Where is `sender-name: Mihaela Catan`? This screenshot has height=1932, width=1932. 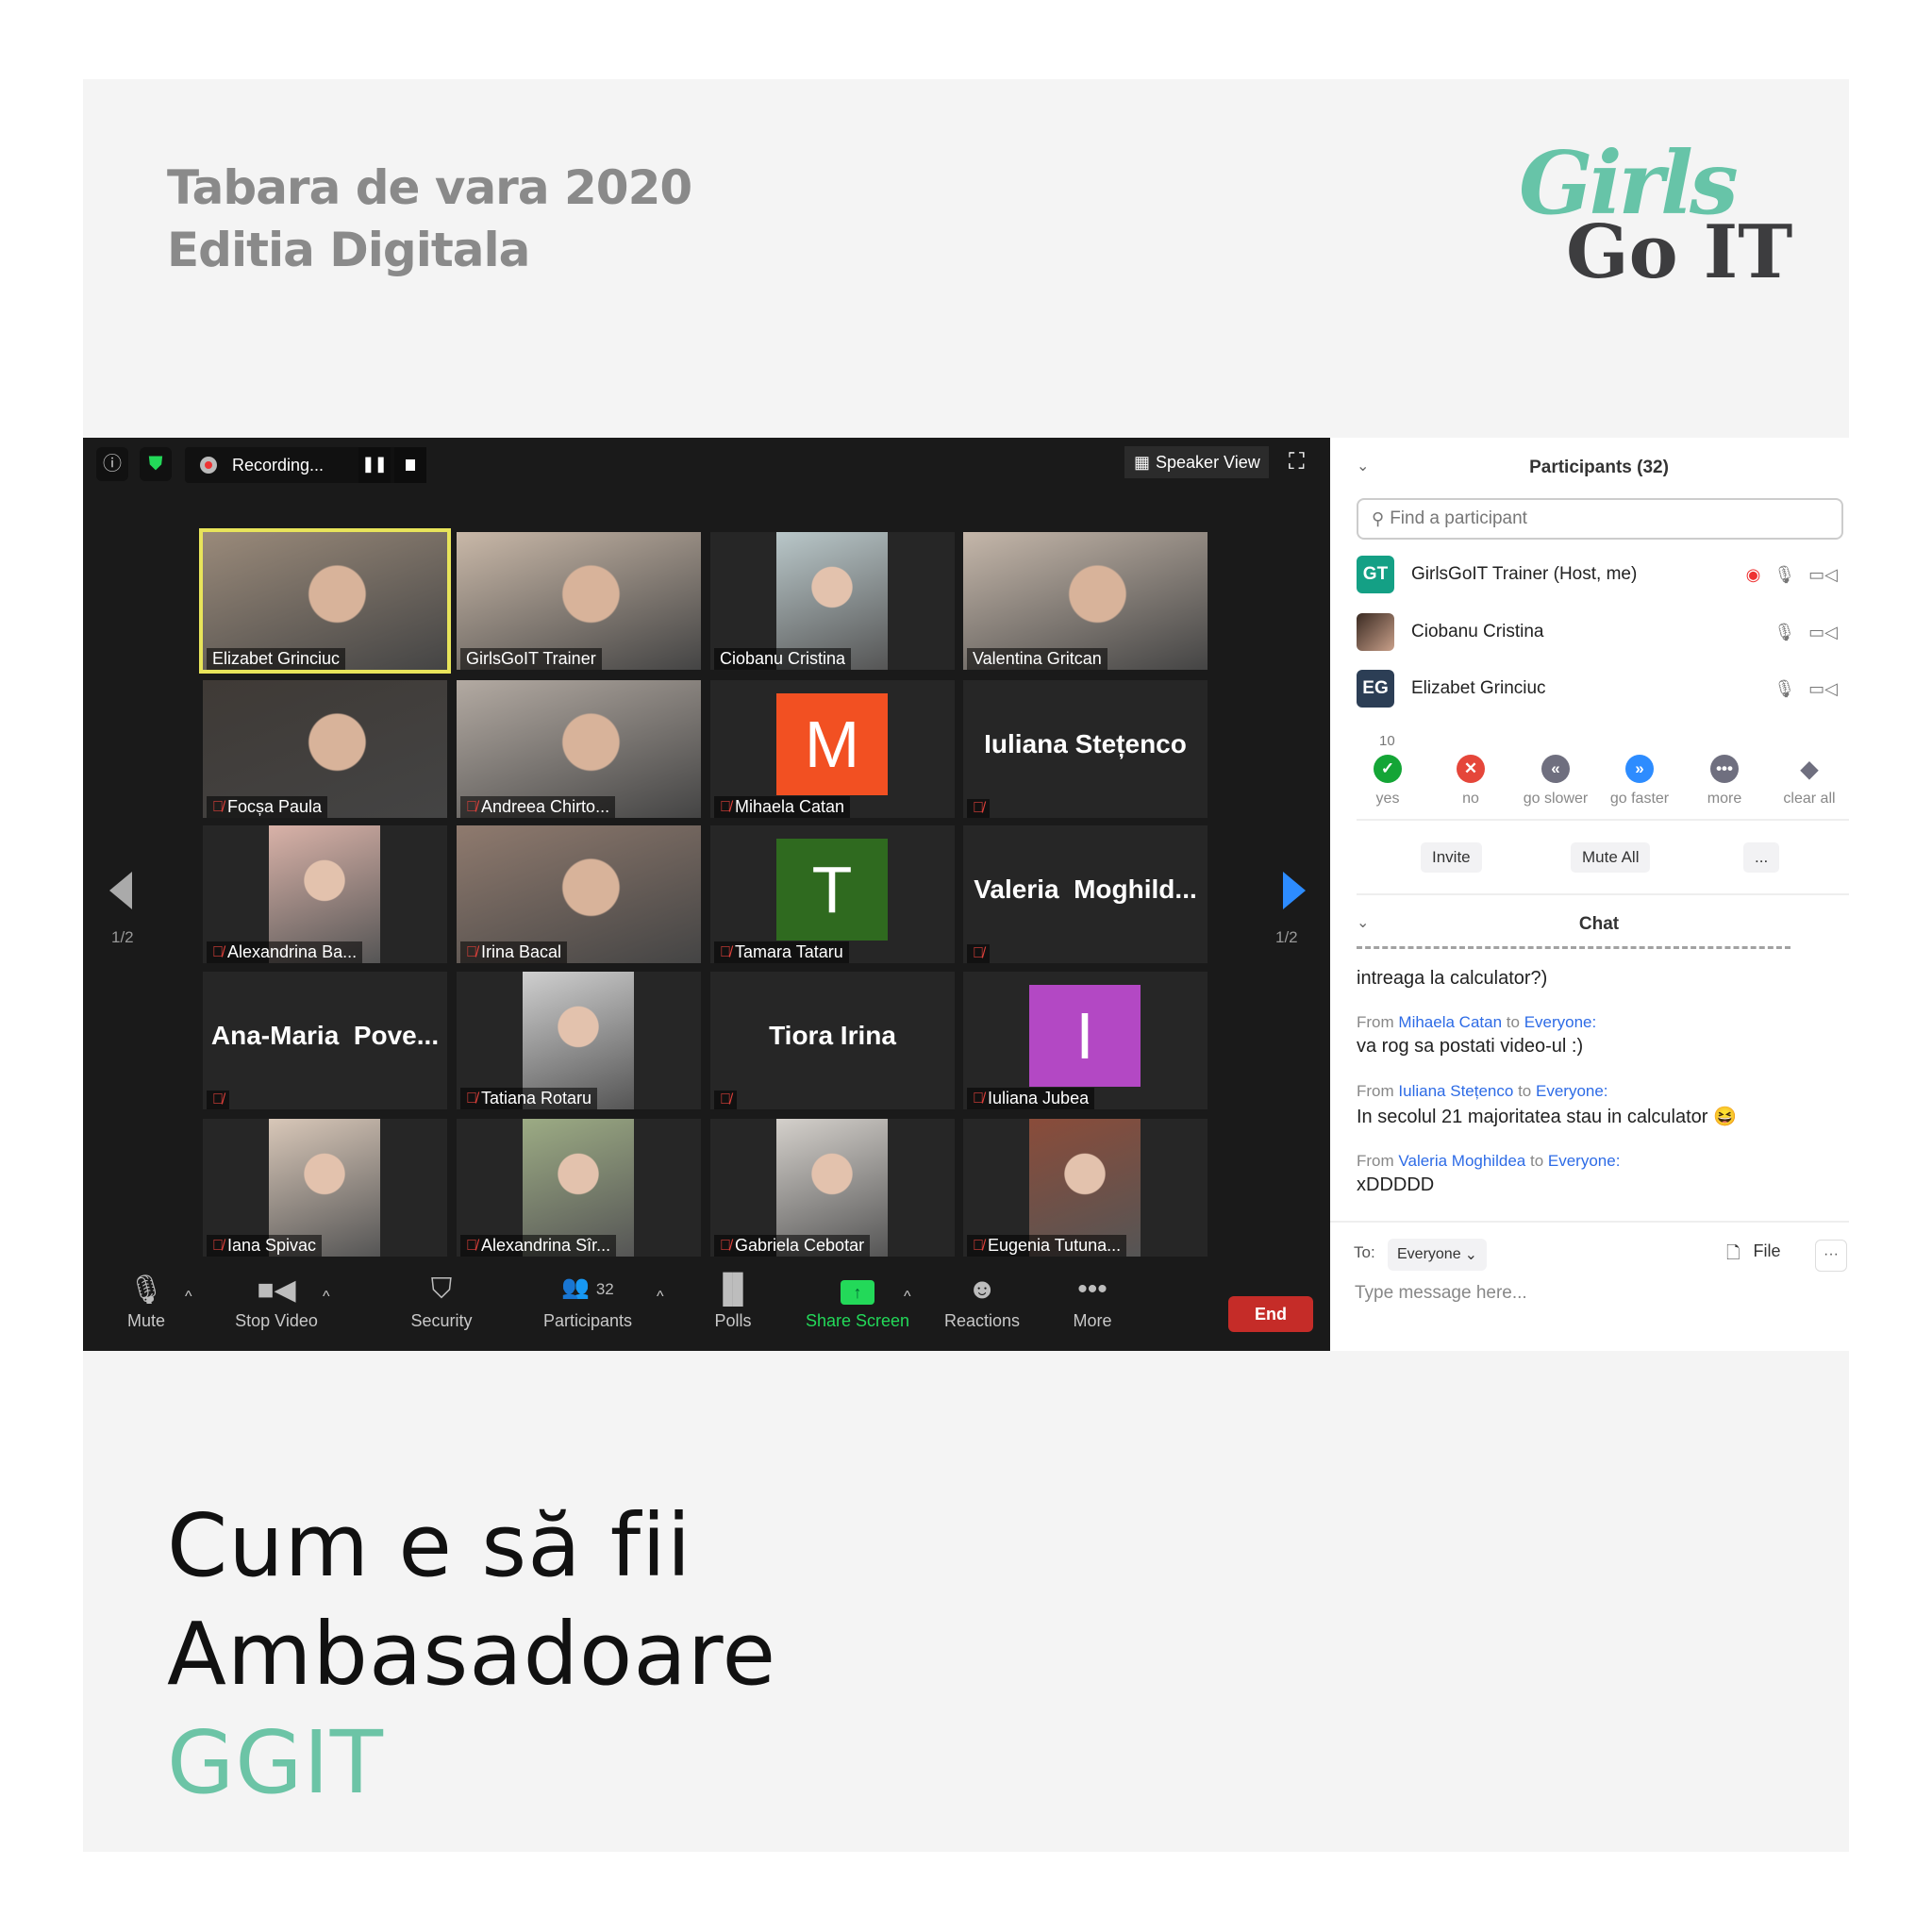 sender-name: Mihaela Catan is located at coordinates (1450, 1022).